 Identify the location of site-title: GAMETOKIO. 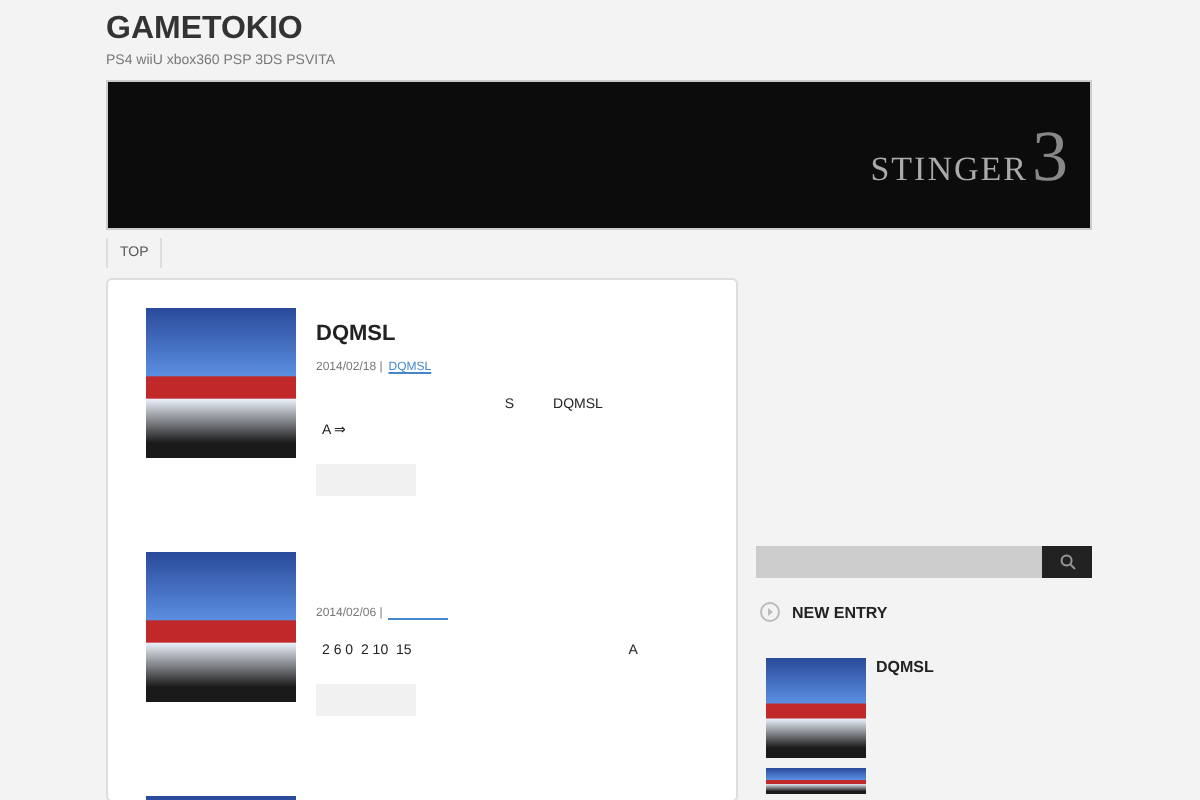
(599, 30).